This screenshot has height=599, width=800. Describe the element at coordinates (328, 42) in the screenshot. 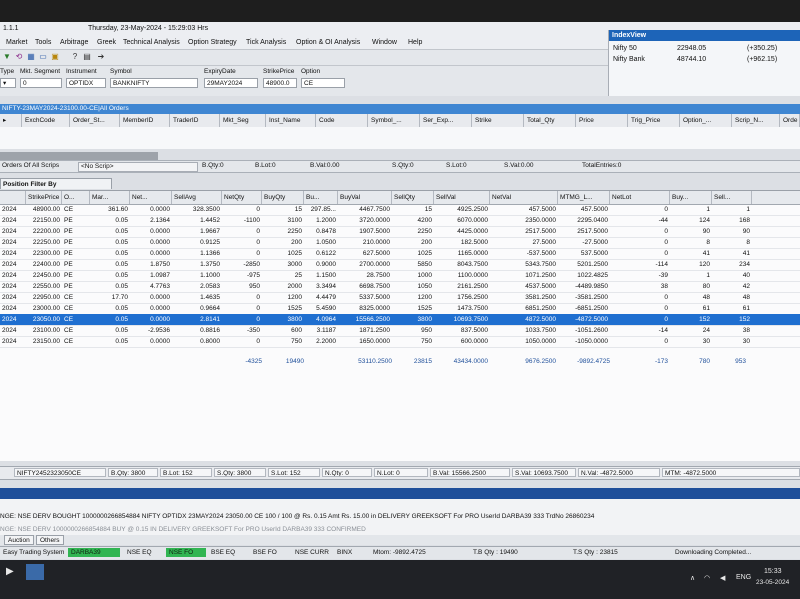

I see `menu-option-oi-analysis: Option & OI Analysis` at that location.